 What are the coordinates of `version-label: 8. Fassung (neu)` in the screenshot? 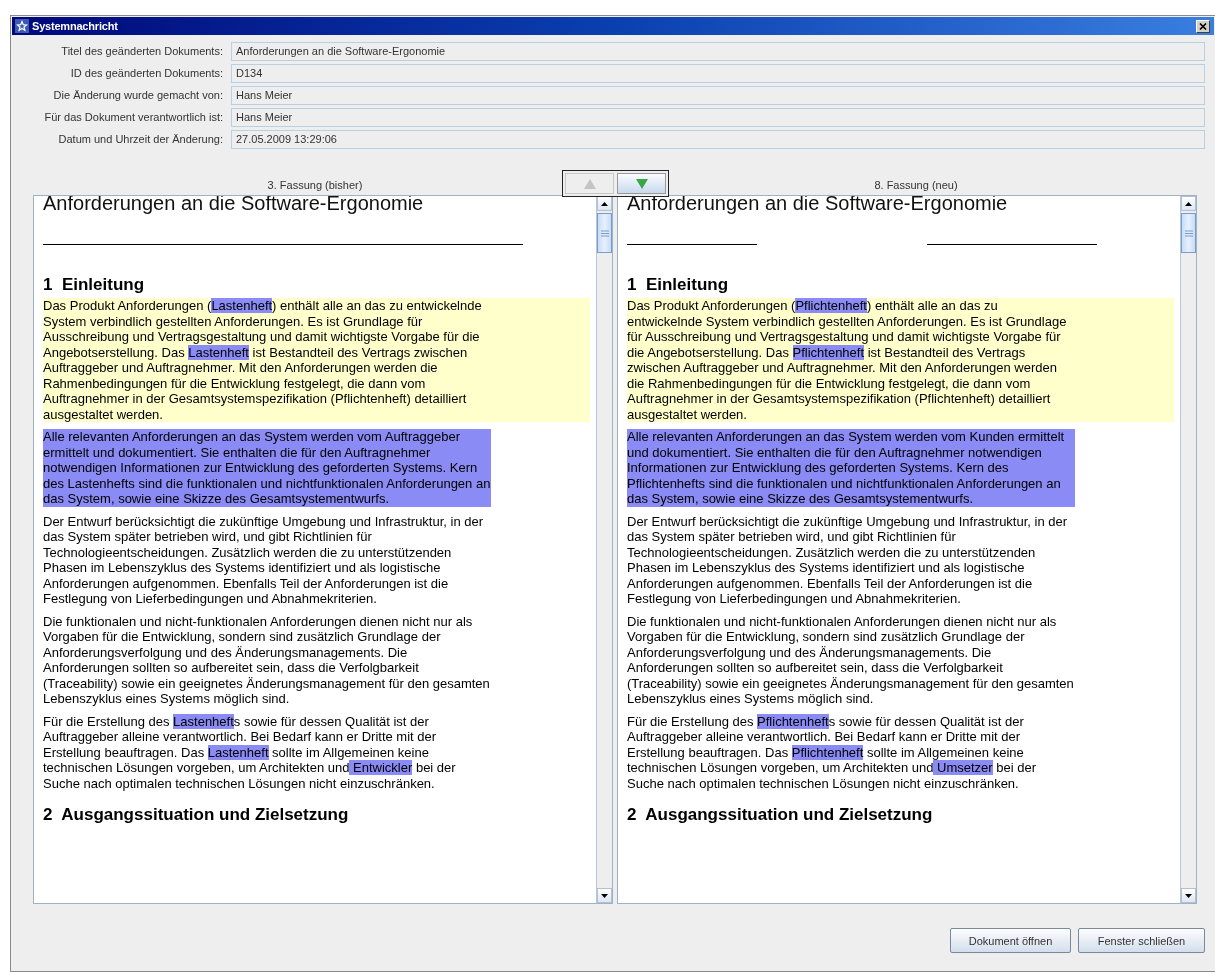 It's located at (916, 185).